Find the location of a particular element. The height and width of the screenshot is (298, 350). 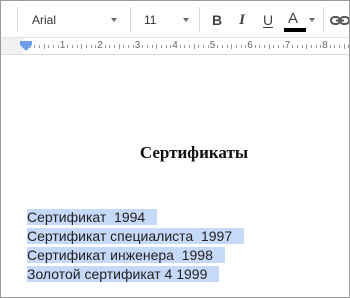

document-line: Сертификат 1994 is located at coordinates (135, 217).